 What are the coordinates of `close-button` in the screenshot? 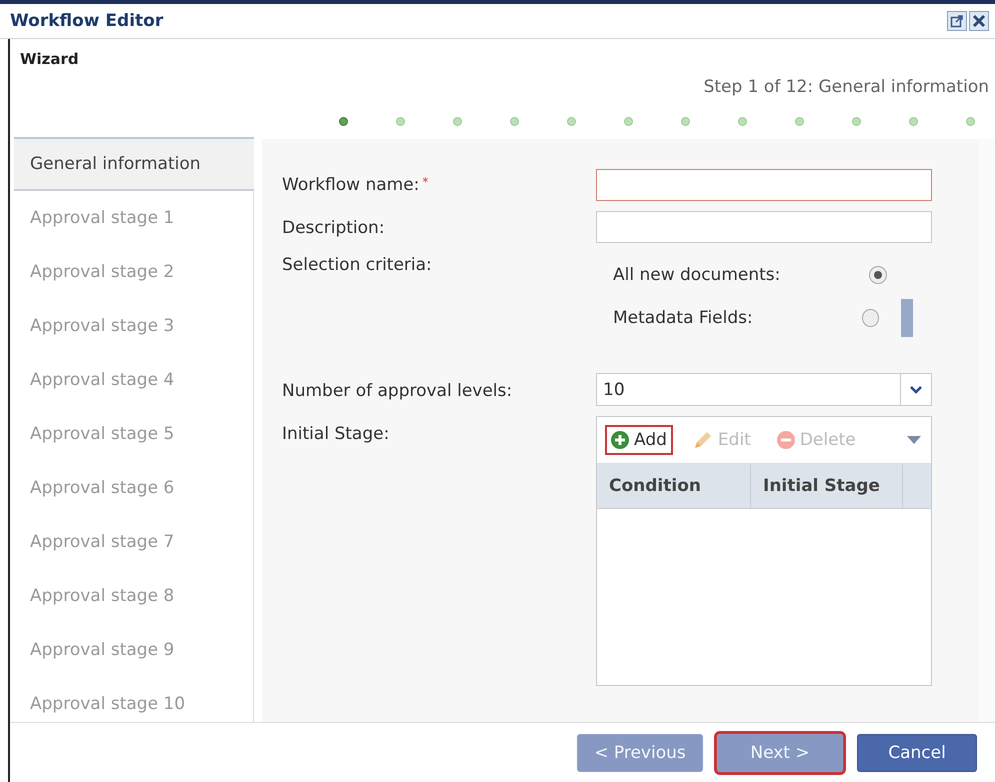 It's located at (979, 21).